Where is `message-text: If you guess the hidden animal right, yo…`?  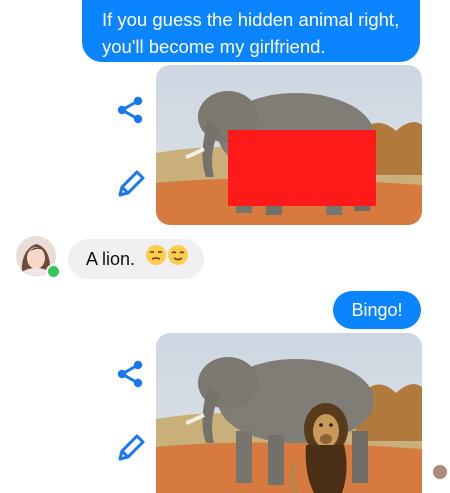
message-text: If you guess the hidden animal right, yo… is located at coordinates (251, 33).